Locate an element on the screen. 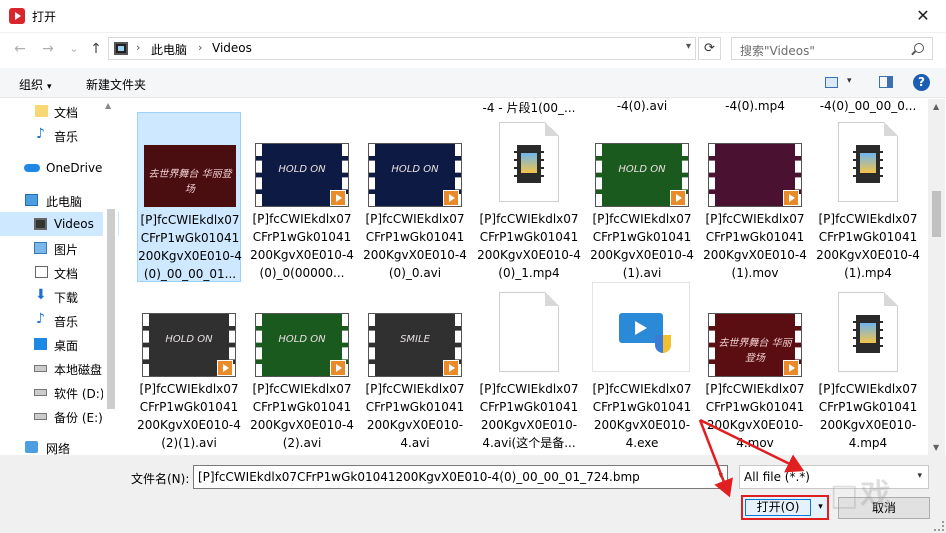  thumbnail-text: SMILE is located at coordinates (415, 339).